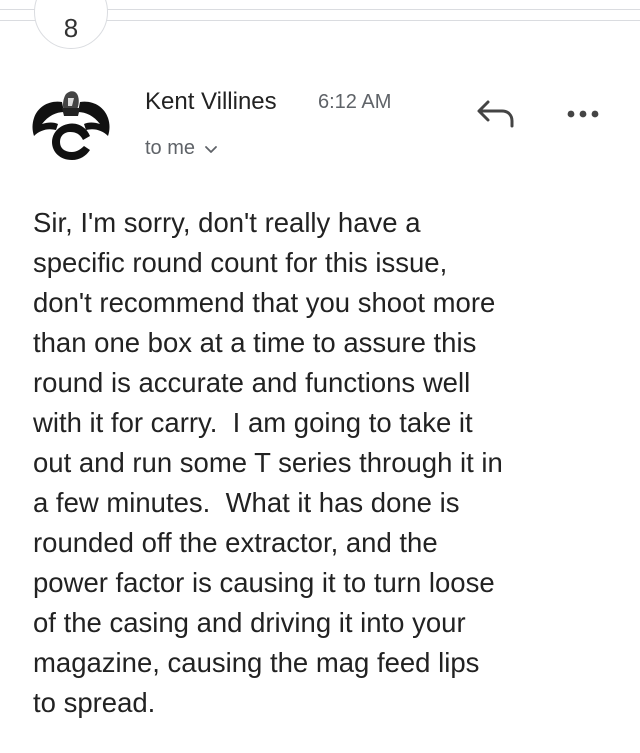 The width and height of the screenshot is (640, 753). Describe the element at coordinates (170, 148) in the screenshot. I see `recipient-label: to me` at that location.